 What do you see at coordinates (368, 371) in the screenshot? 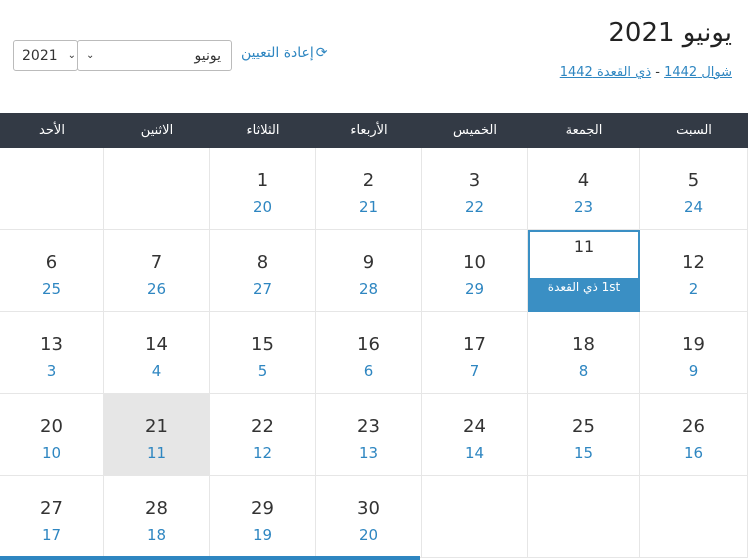
I see `hijri-day-number: 6` at bounding box center [368, 371].